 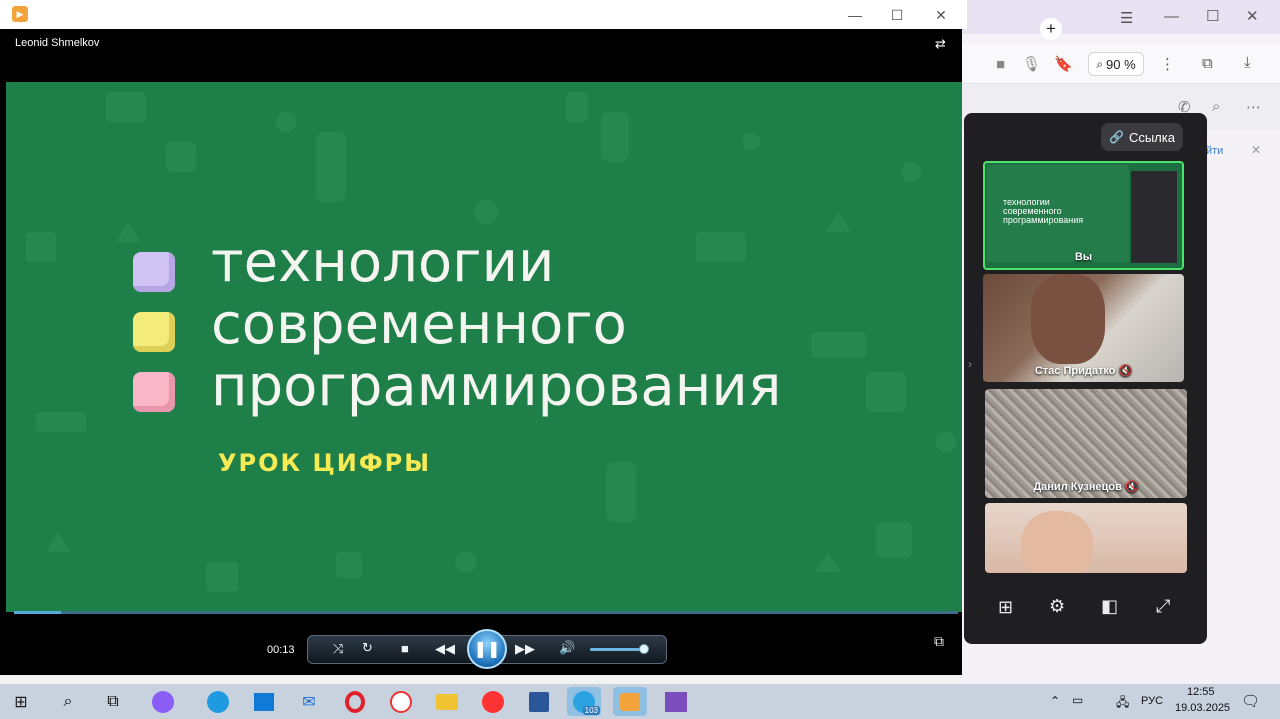 I want to click on fullscreen-icon: ⤢, so click(x=1163, y=606).